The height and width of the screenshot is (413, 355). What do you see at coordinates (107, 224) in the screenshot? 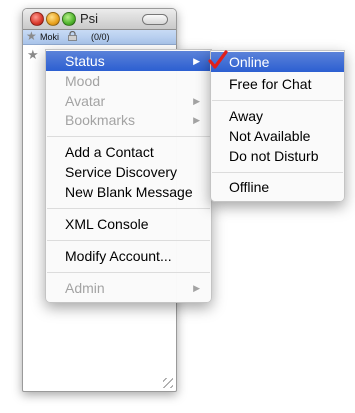
I see `menu-item-label: XML Console` at bounding box center [107, 224].